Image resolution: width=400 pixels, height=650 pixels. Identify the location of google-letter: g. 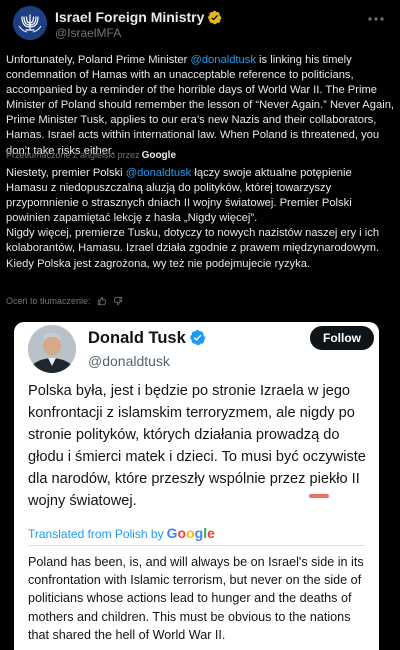
(199, 533).